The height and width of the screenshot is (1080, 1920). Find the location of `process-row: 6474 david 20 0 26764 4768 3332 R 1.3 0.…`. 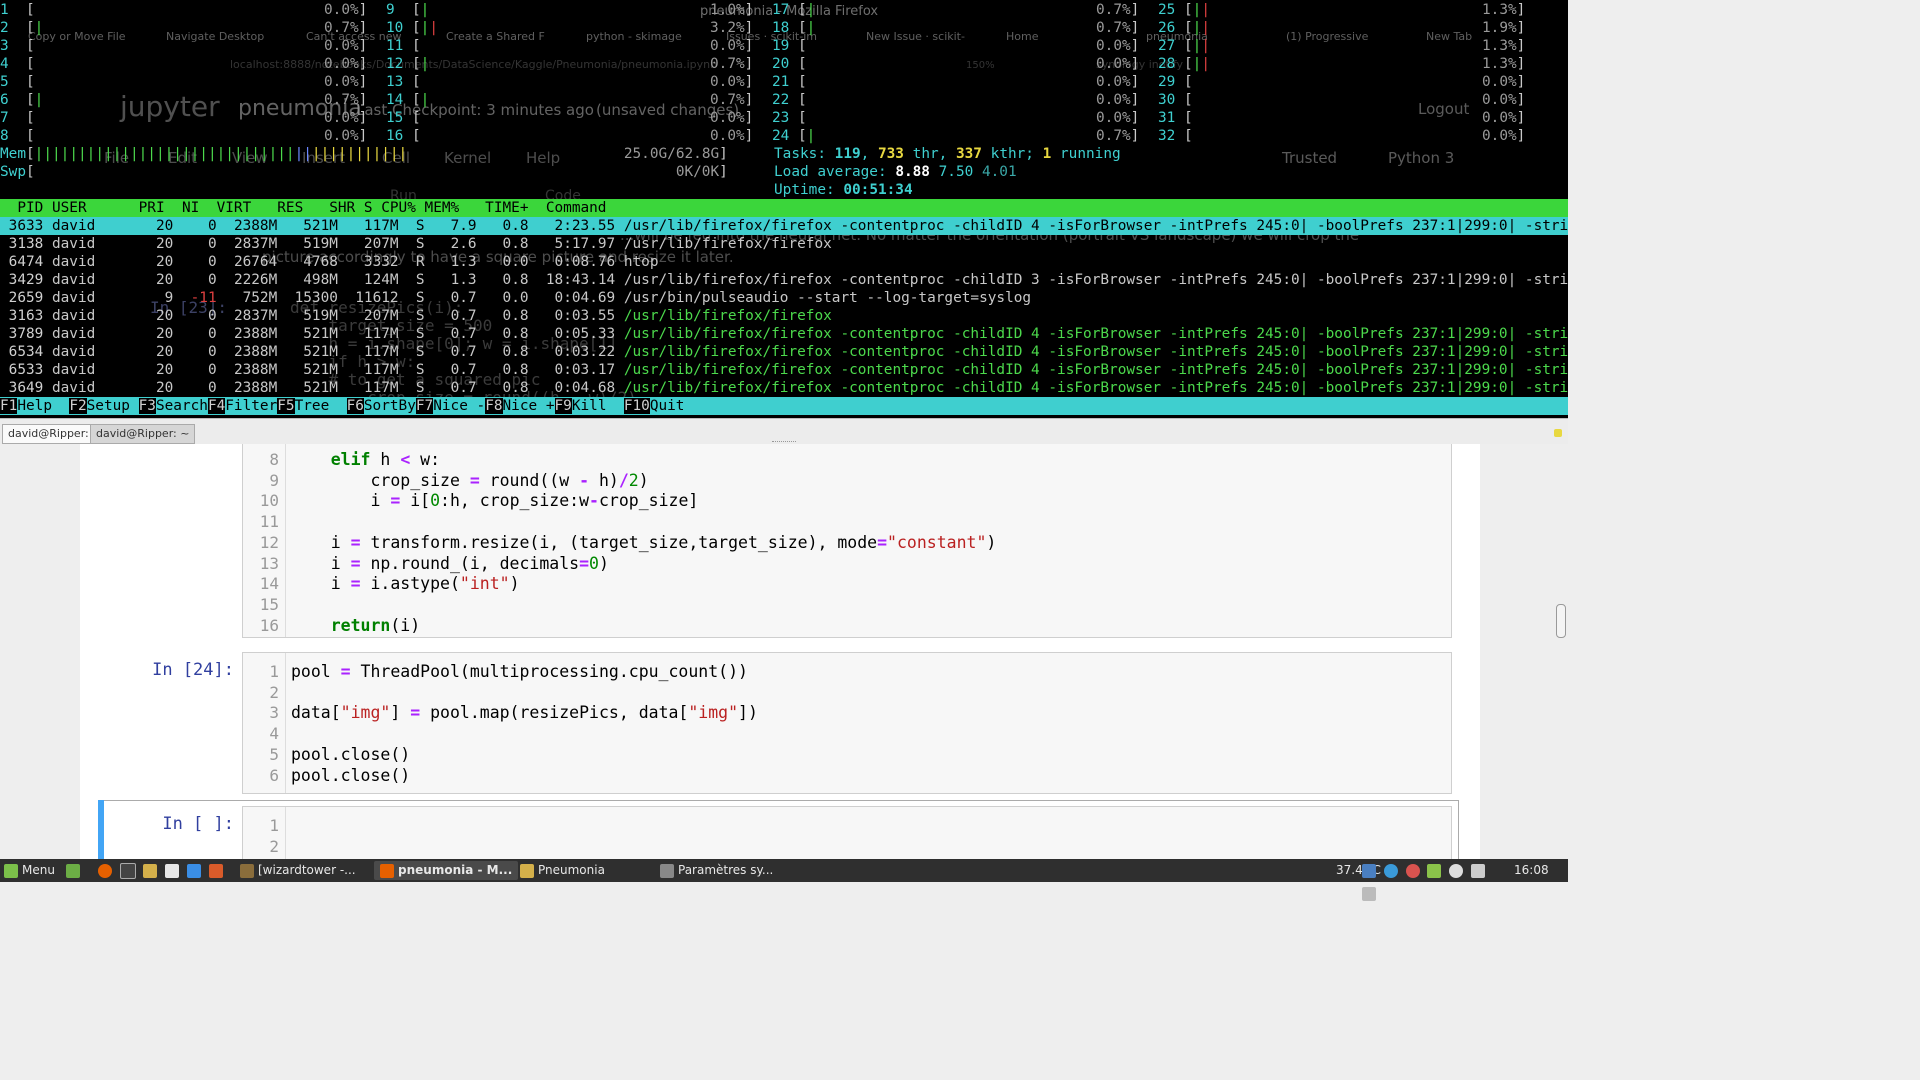

process-row: 6474 david 20 0 26764 4768 3332 R 1.3 0.… is located at coordinates (784, 262).